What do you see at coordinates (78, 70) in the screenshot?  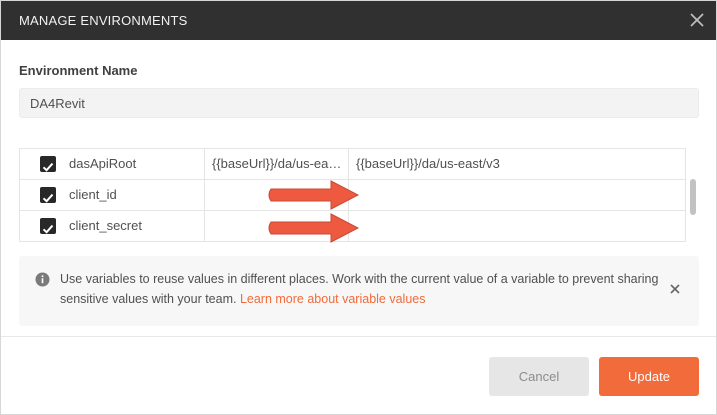 I see `environment-name-label: Environment Name` at bounding box center [78, 70].